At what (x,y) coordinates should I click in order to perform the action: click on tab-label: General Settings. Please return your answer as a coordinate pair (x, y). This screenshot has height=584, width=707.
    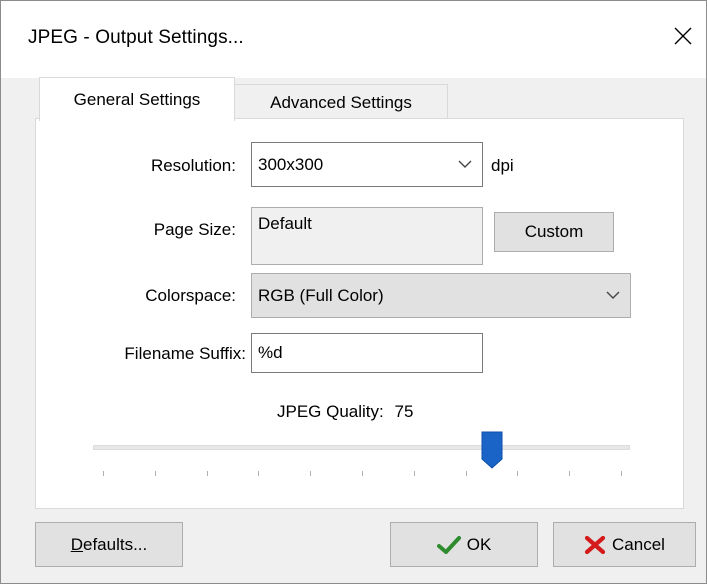
    Looking at the image, I should click on (137, 99).